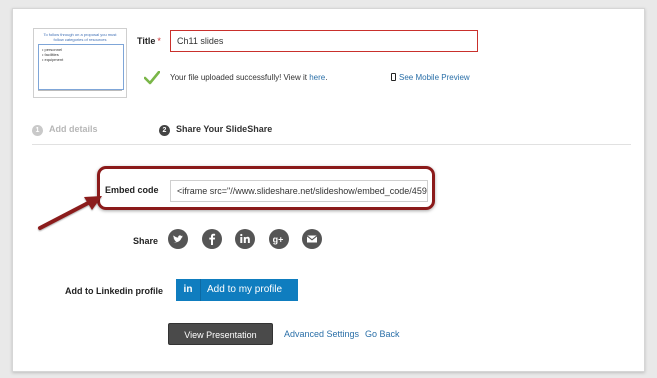 Image resolution: width=657 pixels, height=378 pixels. What do you see at coordinates (149, 41) in the screenshot?
I see `title-label: Title *` at bounding box center [149, 41].